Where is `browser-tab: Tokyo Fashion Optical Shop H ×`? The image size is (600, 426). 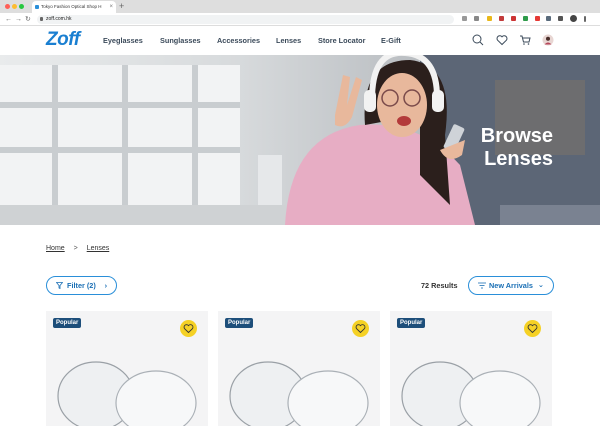 browser-tab: Tokyo Fashion Optical Shop H × is located at coordinates (74, 7).